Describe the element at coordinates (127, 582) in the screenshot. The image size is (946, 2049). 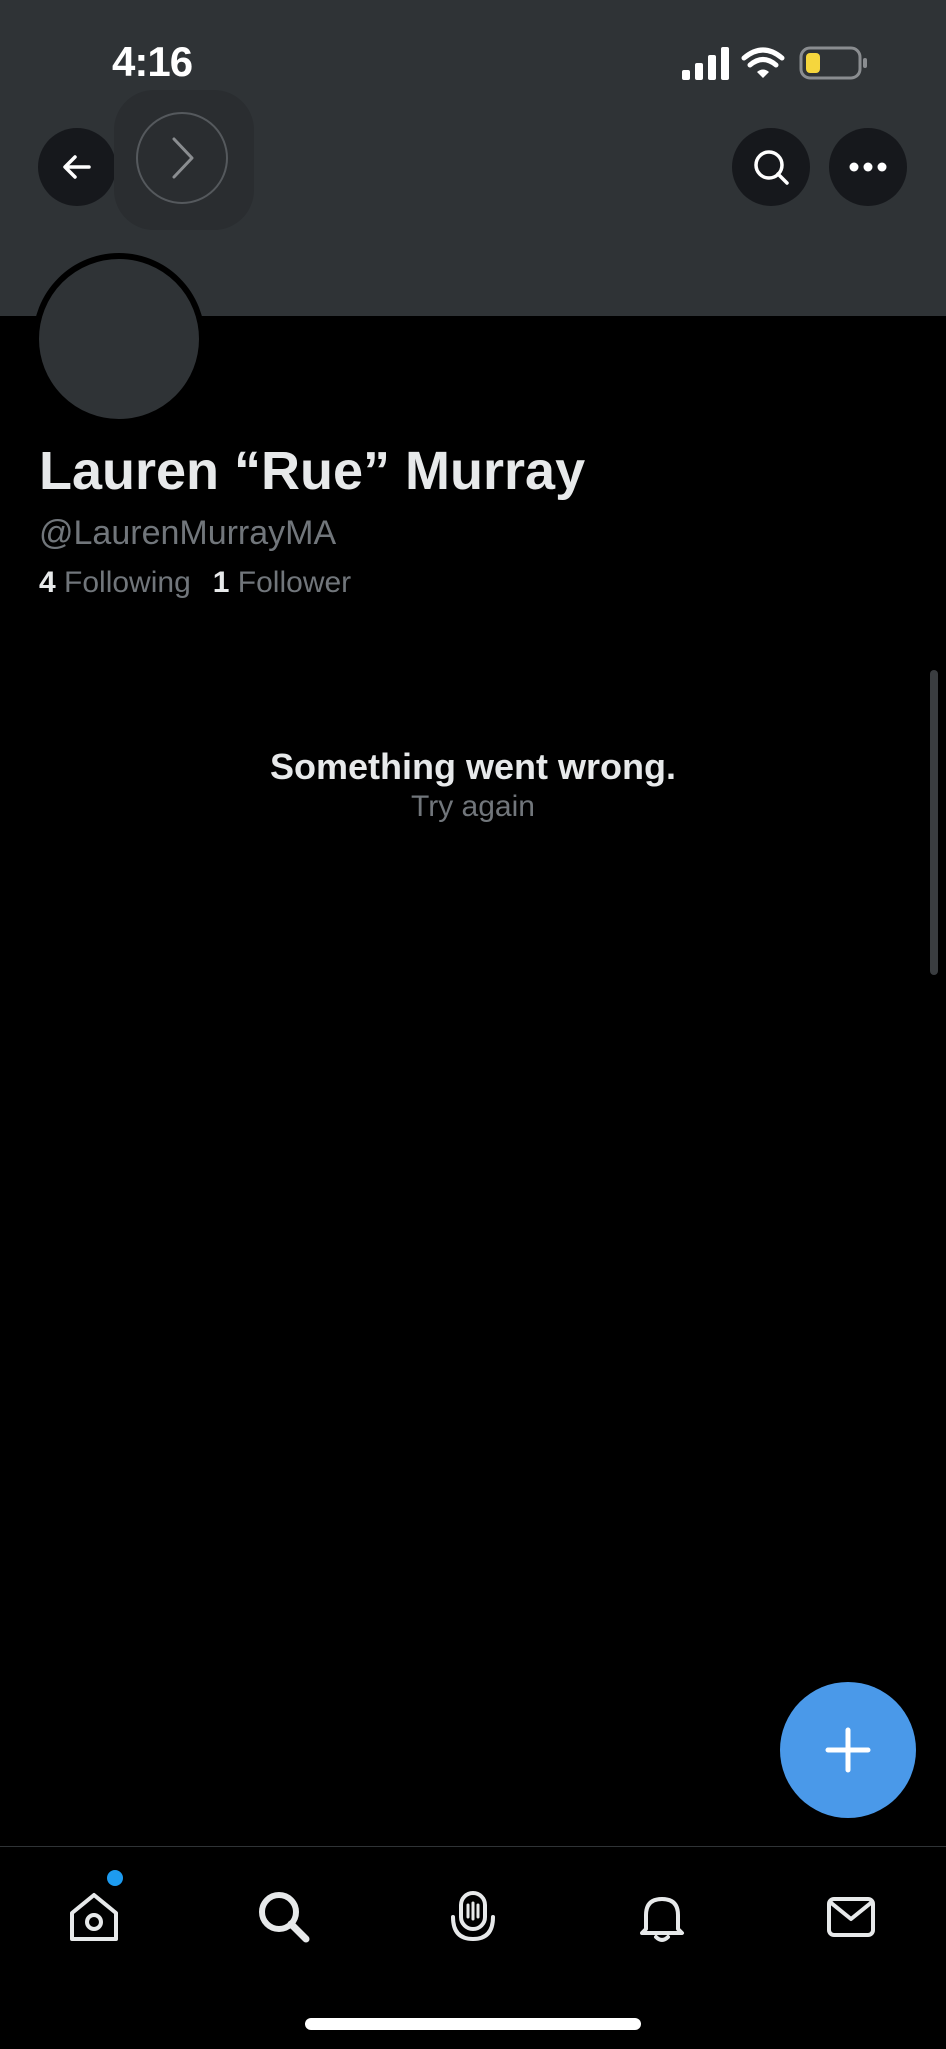
I see `following-label: Following` at that location.